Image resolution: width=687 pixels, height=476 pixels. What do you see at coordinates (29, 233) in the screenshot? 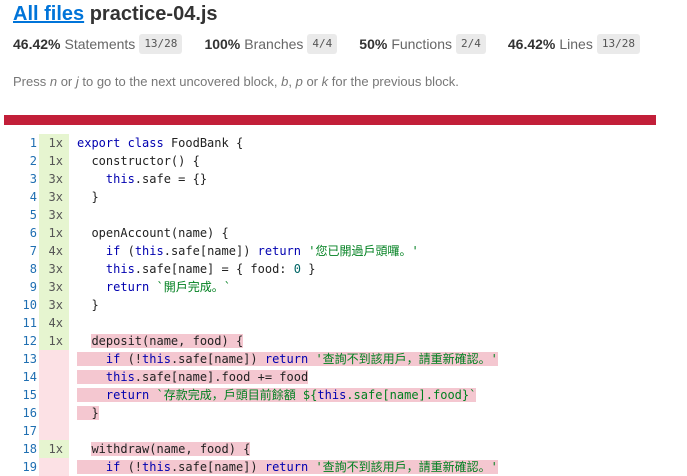
I see `line-number-link: 6` at bounding box center [29, 233].